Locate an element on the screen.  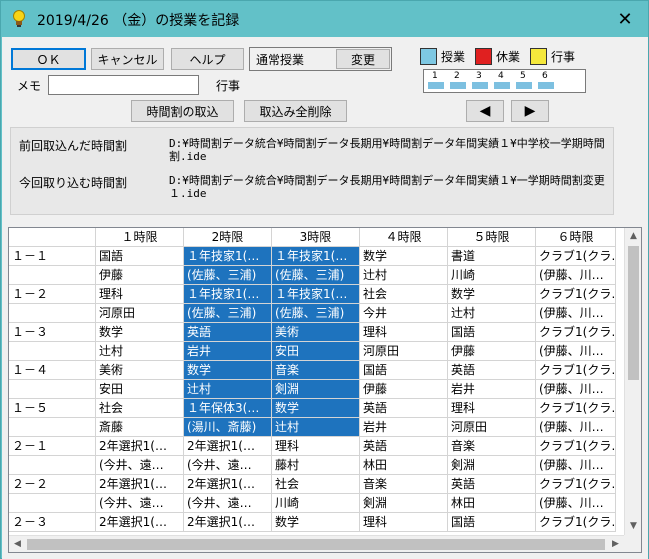
horizontal-scrollbar: ◀ ▶ is located at coordinates (316, 543).